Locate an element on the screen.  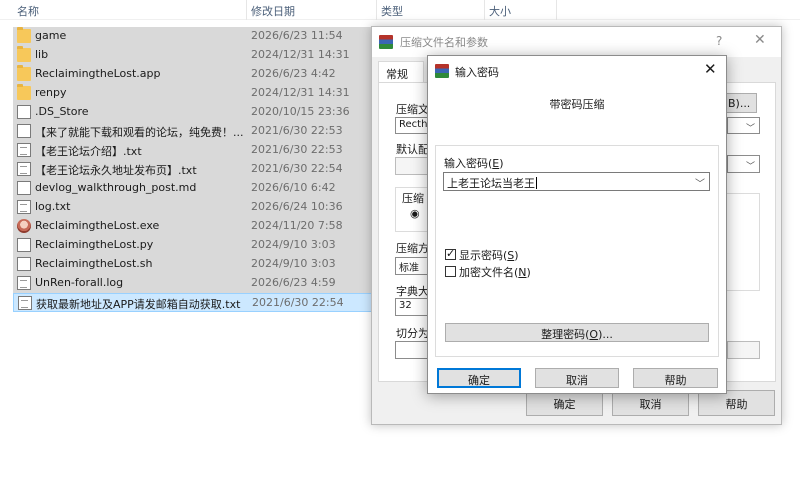
file-row: UnRen-forall.log 2026/6/23 4:59 is located at coordinates (193, 283).